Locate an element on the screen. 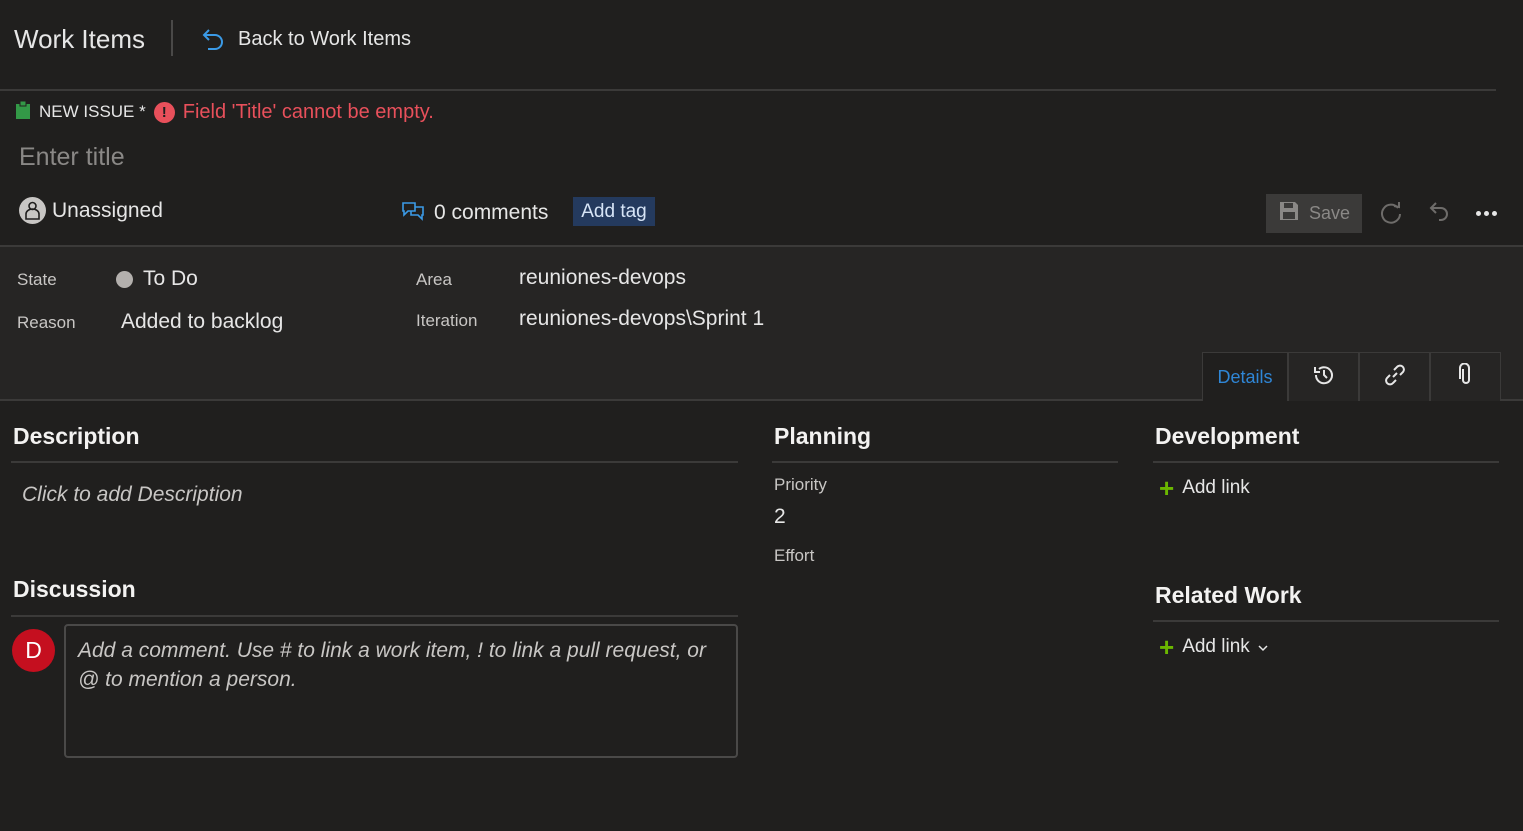 The width and height of the screenshot is (1523, 831). comments-icon is located at coordinates (413, 213).